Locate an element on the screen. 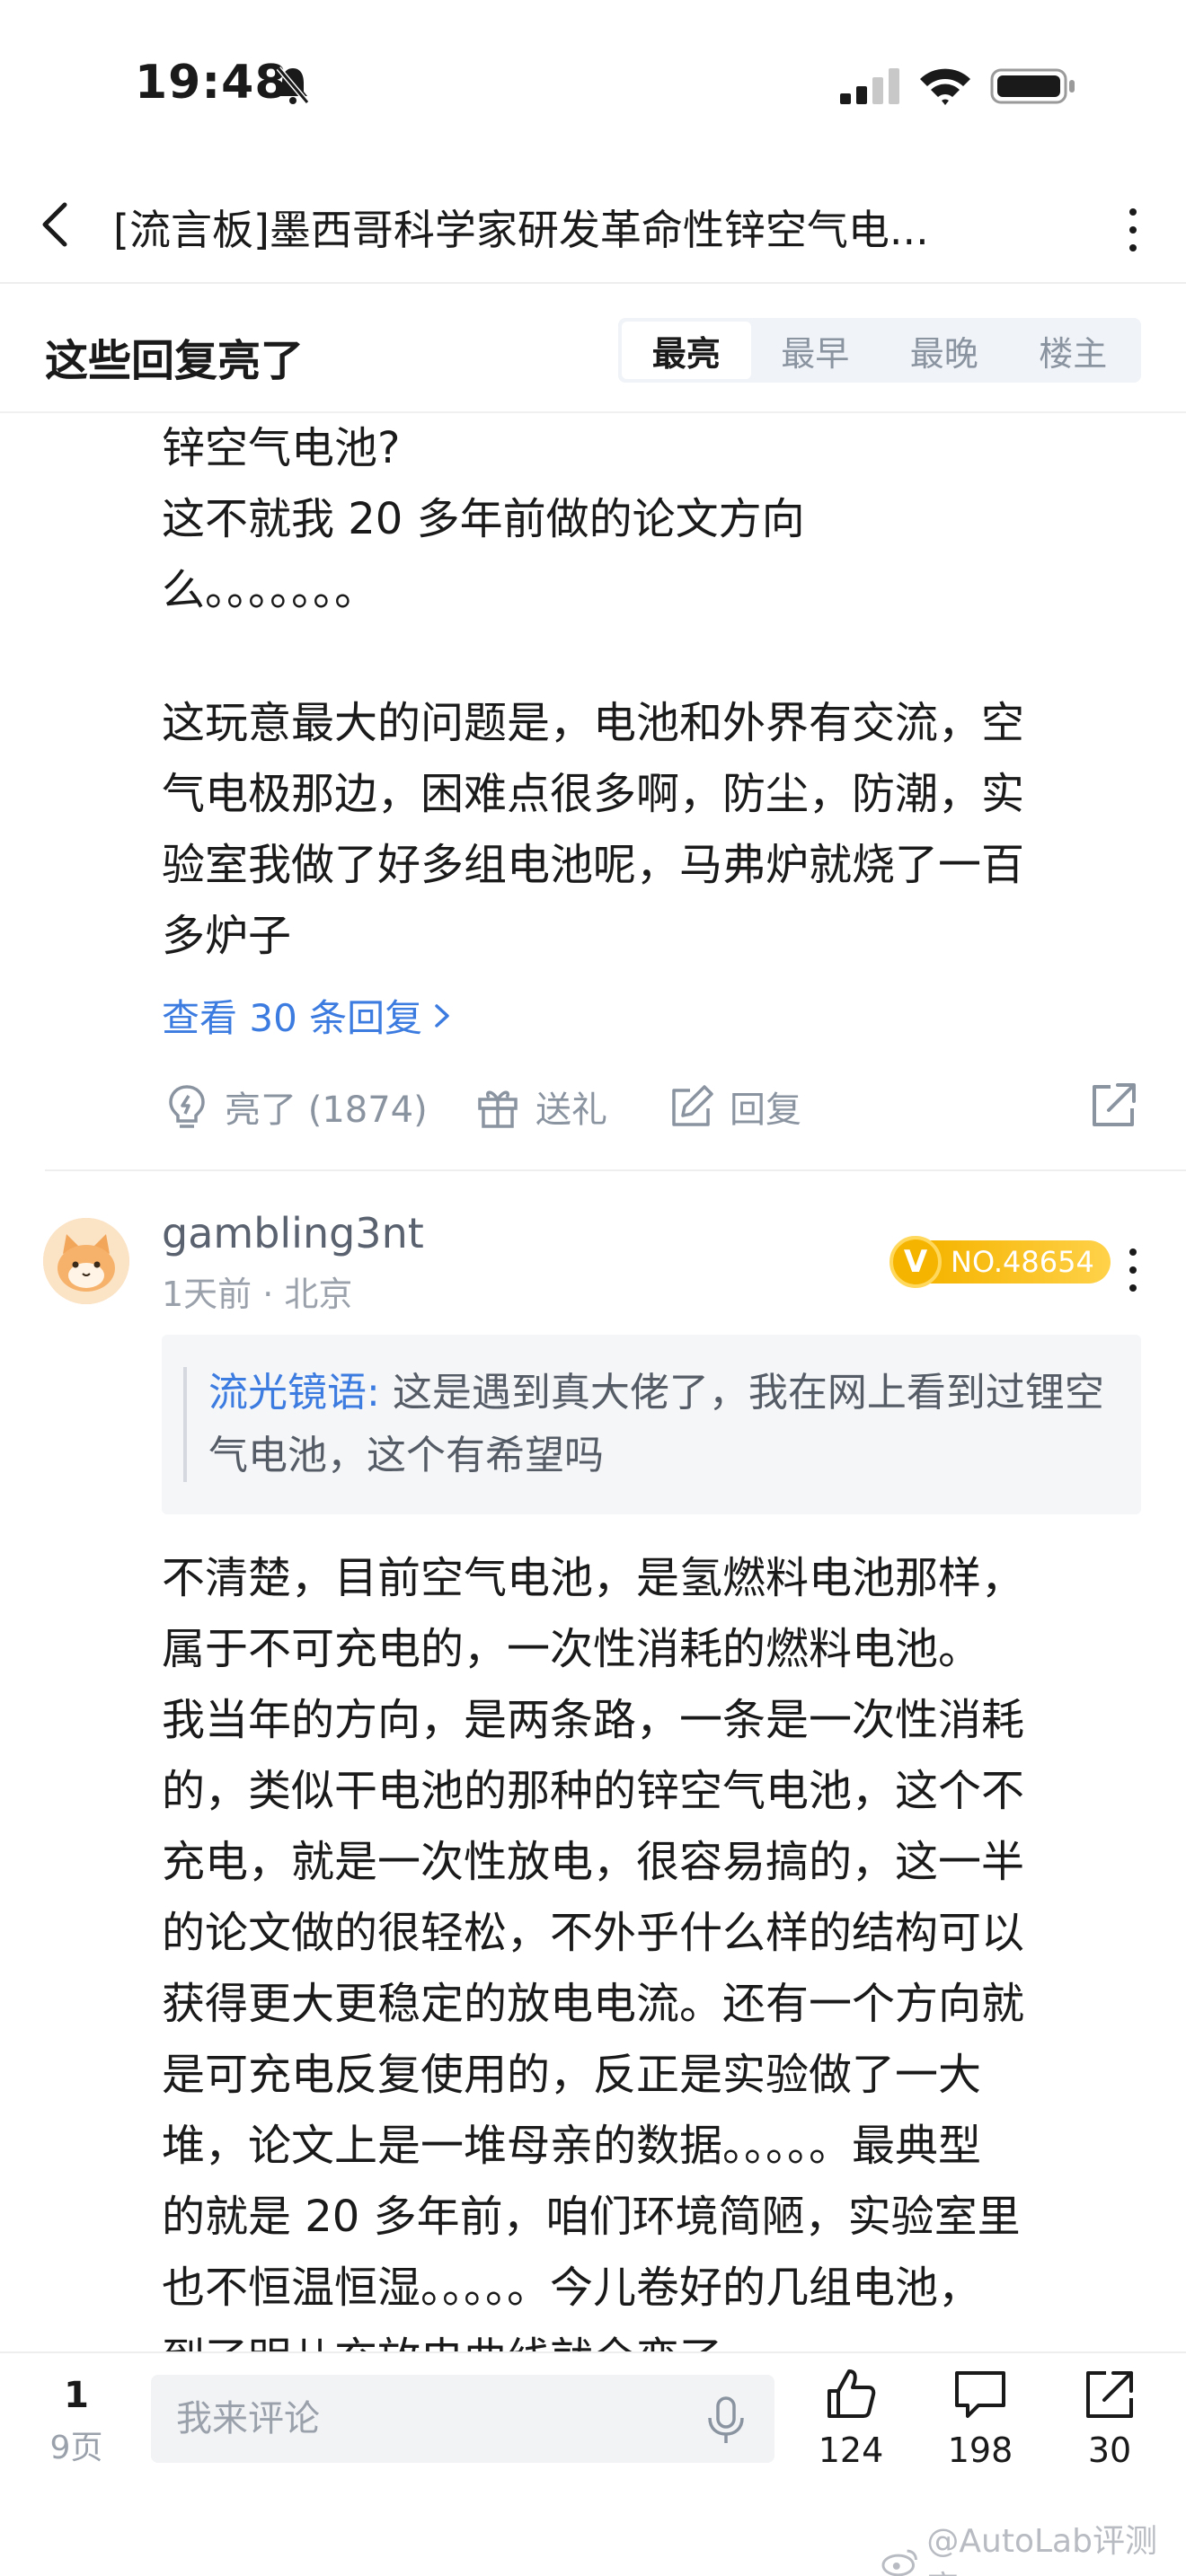 This screenshot has width=1186, height=2576. watermark: @AutoLab评测官 is located at coordinates (1033, 2545).